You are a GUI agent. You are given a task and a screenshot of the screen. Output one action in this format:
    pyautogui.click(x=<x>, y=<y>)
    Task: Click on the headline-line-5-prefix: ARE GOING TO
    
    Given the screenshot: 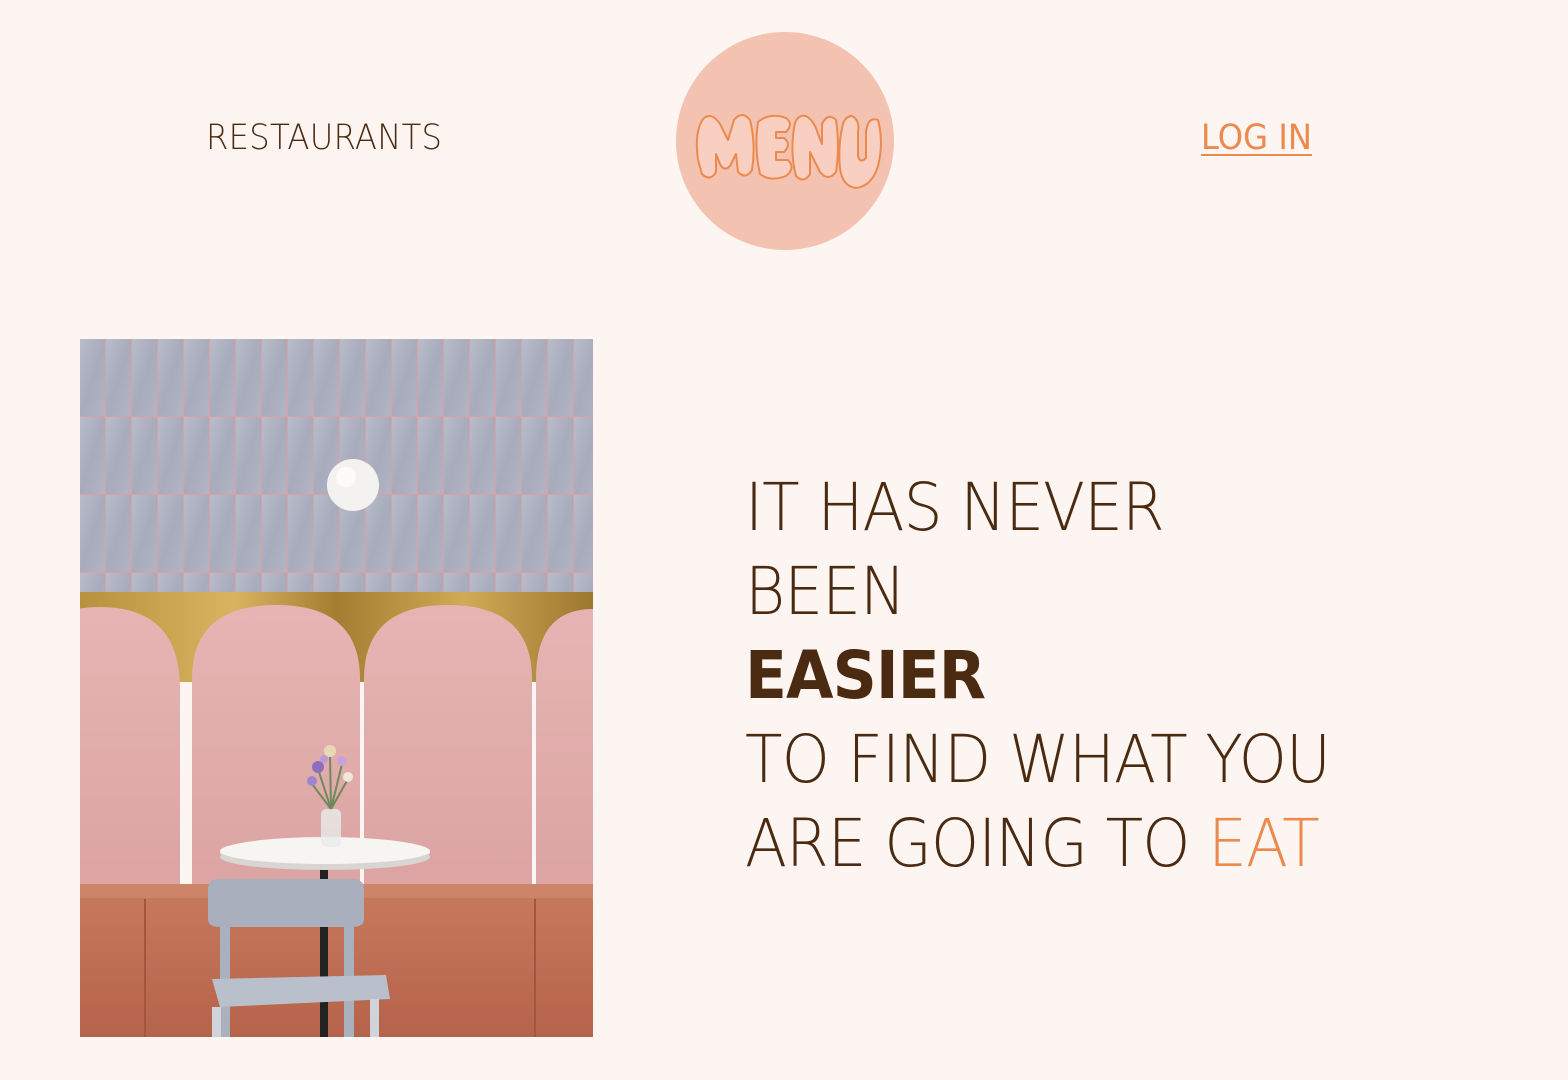 What is the action you would take?
    pyautogui.click(x=967, y=843)
    